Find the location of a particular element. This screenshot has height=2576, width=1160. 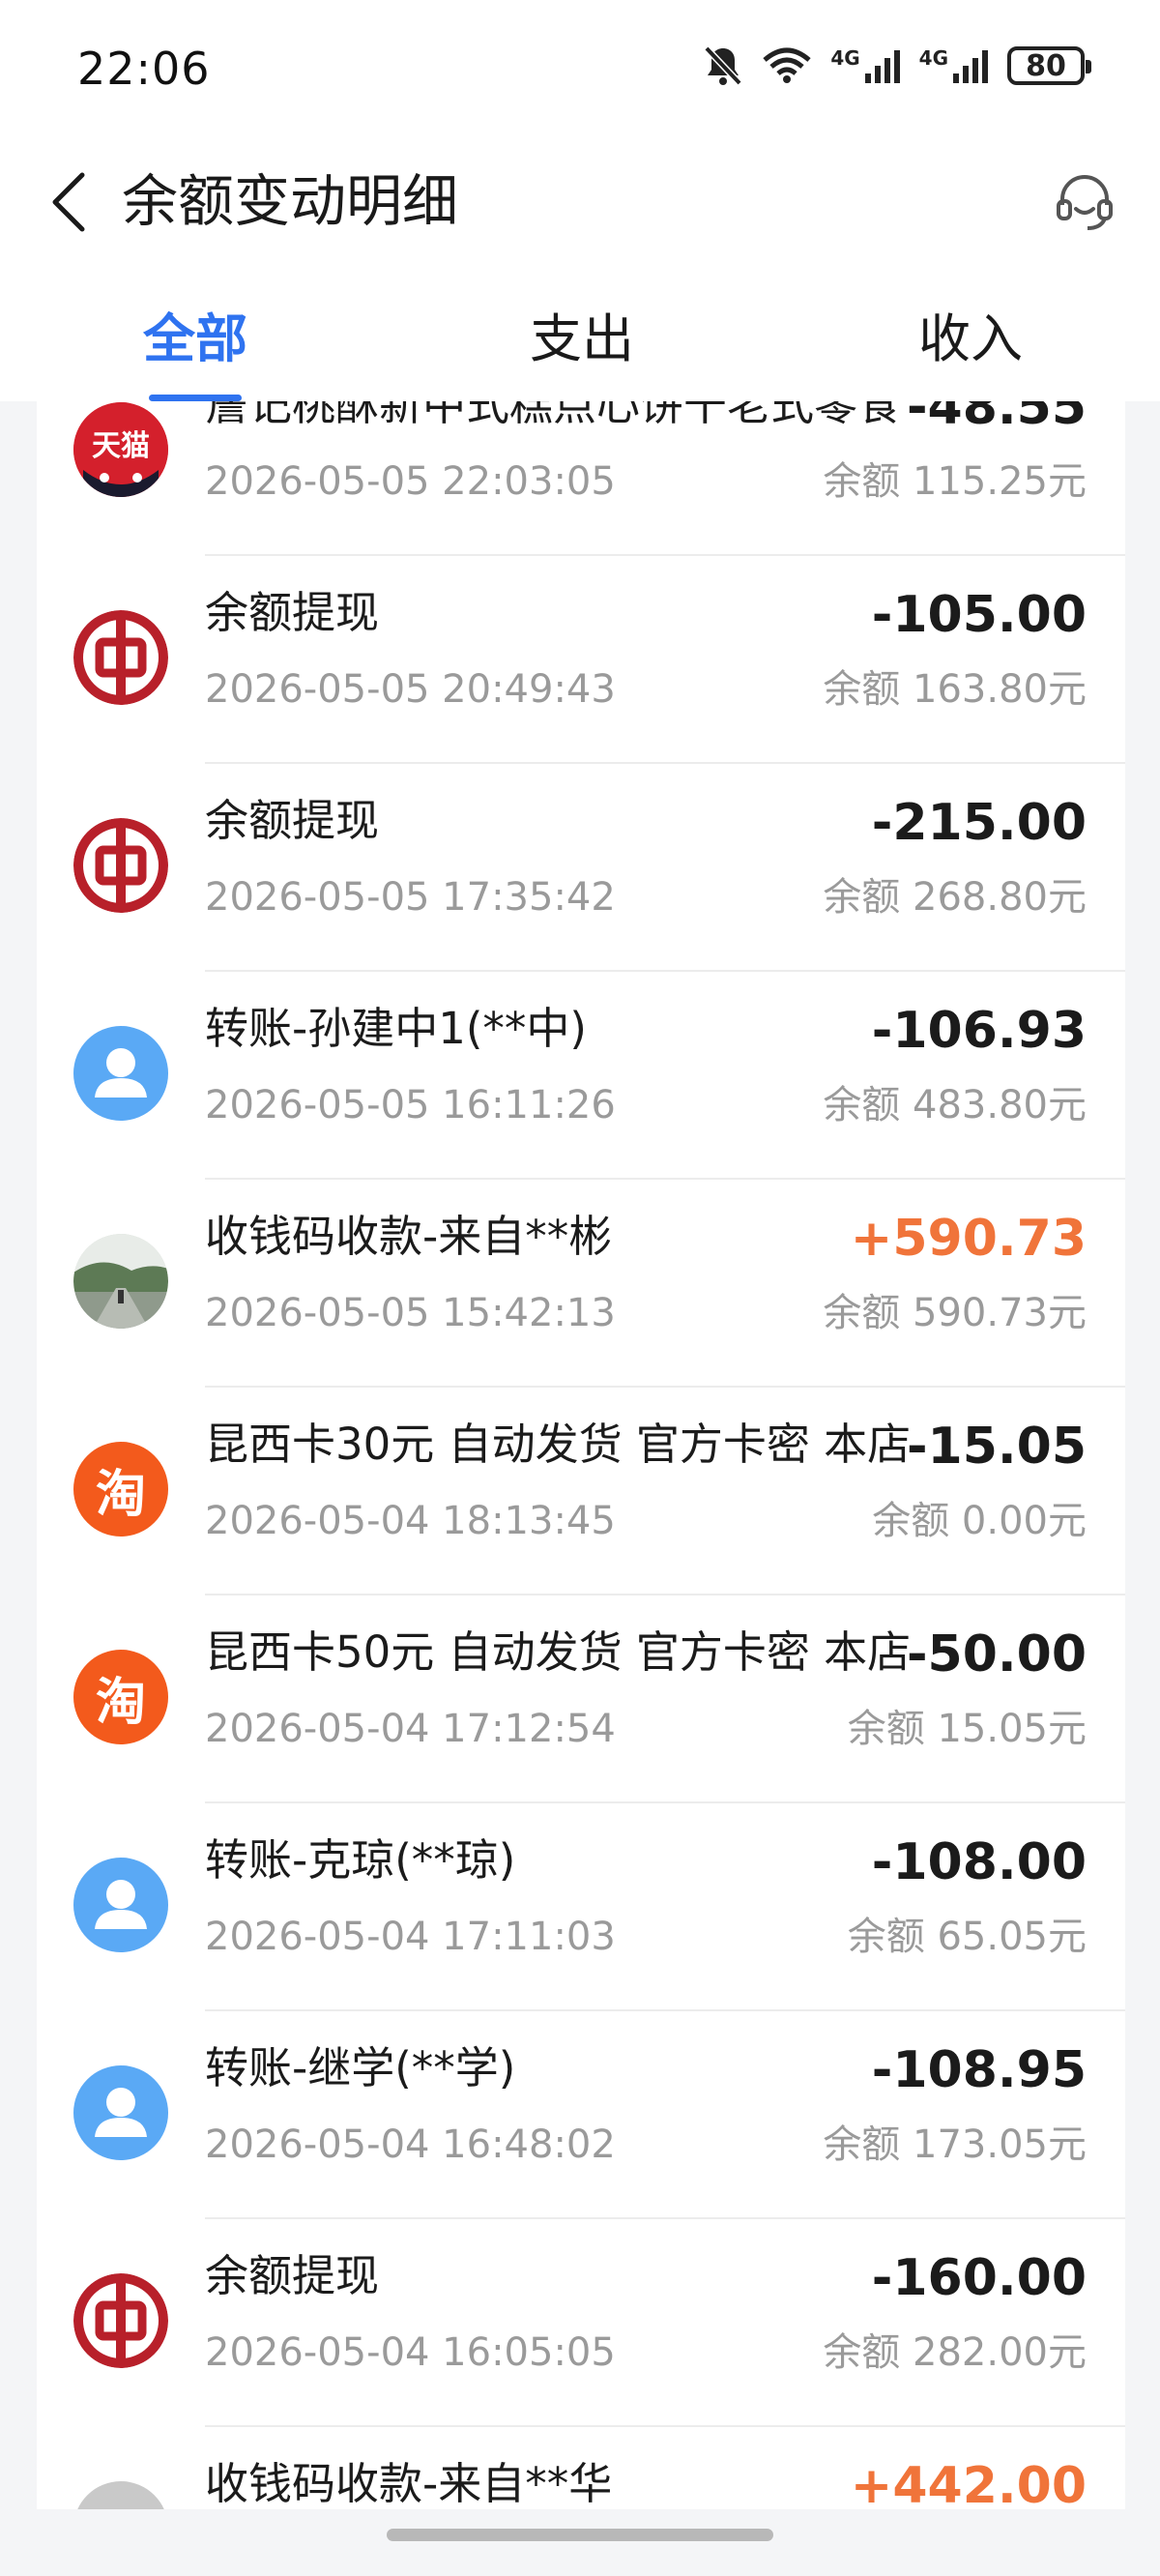

transaction-time: 2026-05-05 17:35:42 is located at coordinates (411, 897).